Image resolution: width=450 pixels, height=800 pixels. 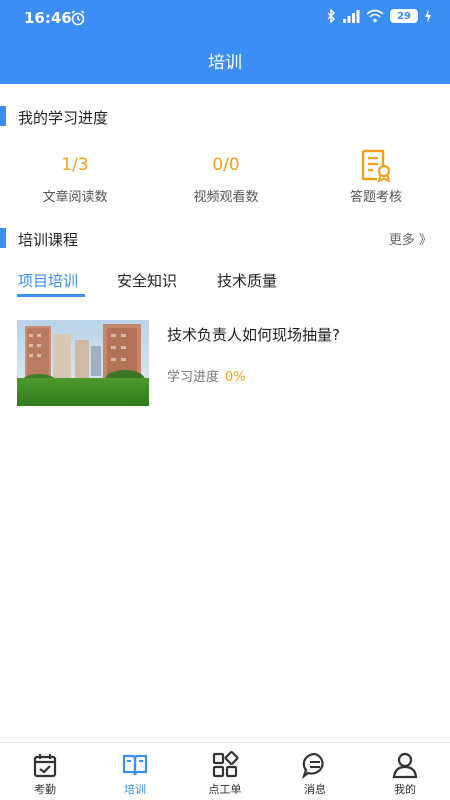 I want to click on status-bar: 16:46 29, so click(x=225, y=18).